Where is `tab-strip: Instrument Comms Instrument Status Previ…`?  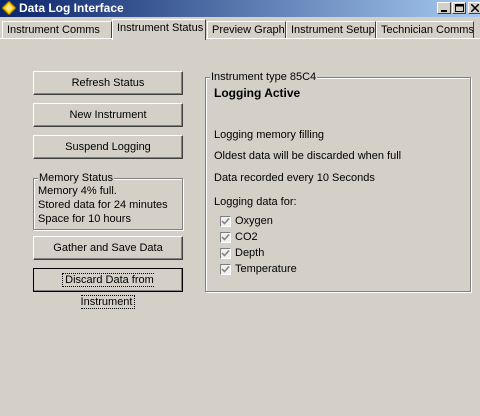
tab-strip: Instrument Comms Instrument Status Previ… is located at coordinates (240, 29).